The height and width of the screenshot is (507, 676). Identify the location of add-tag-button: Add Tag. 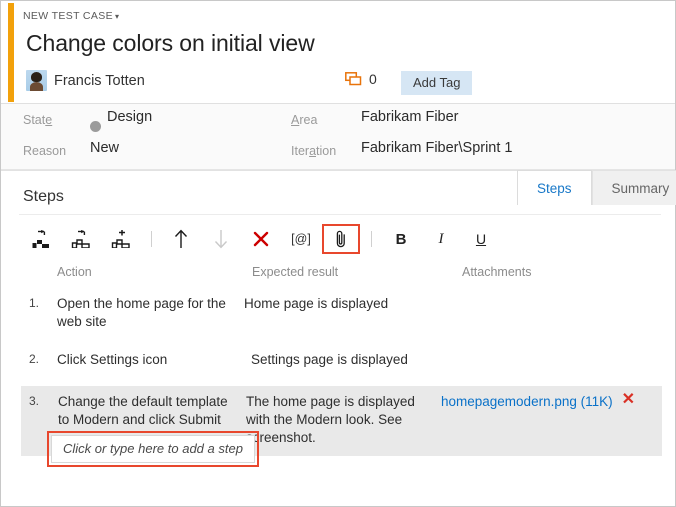
(437, 83).